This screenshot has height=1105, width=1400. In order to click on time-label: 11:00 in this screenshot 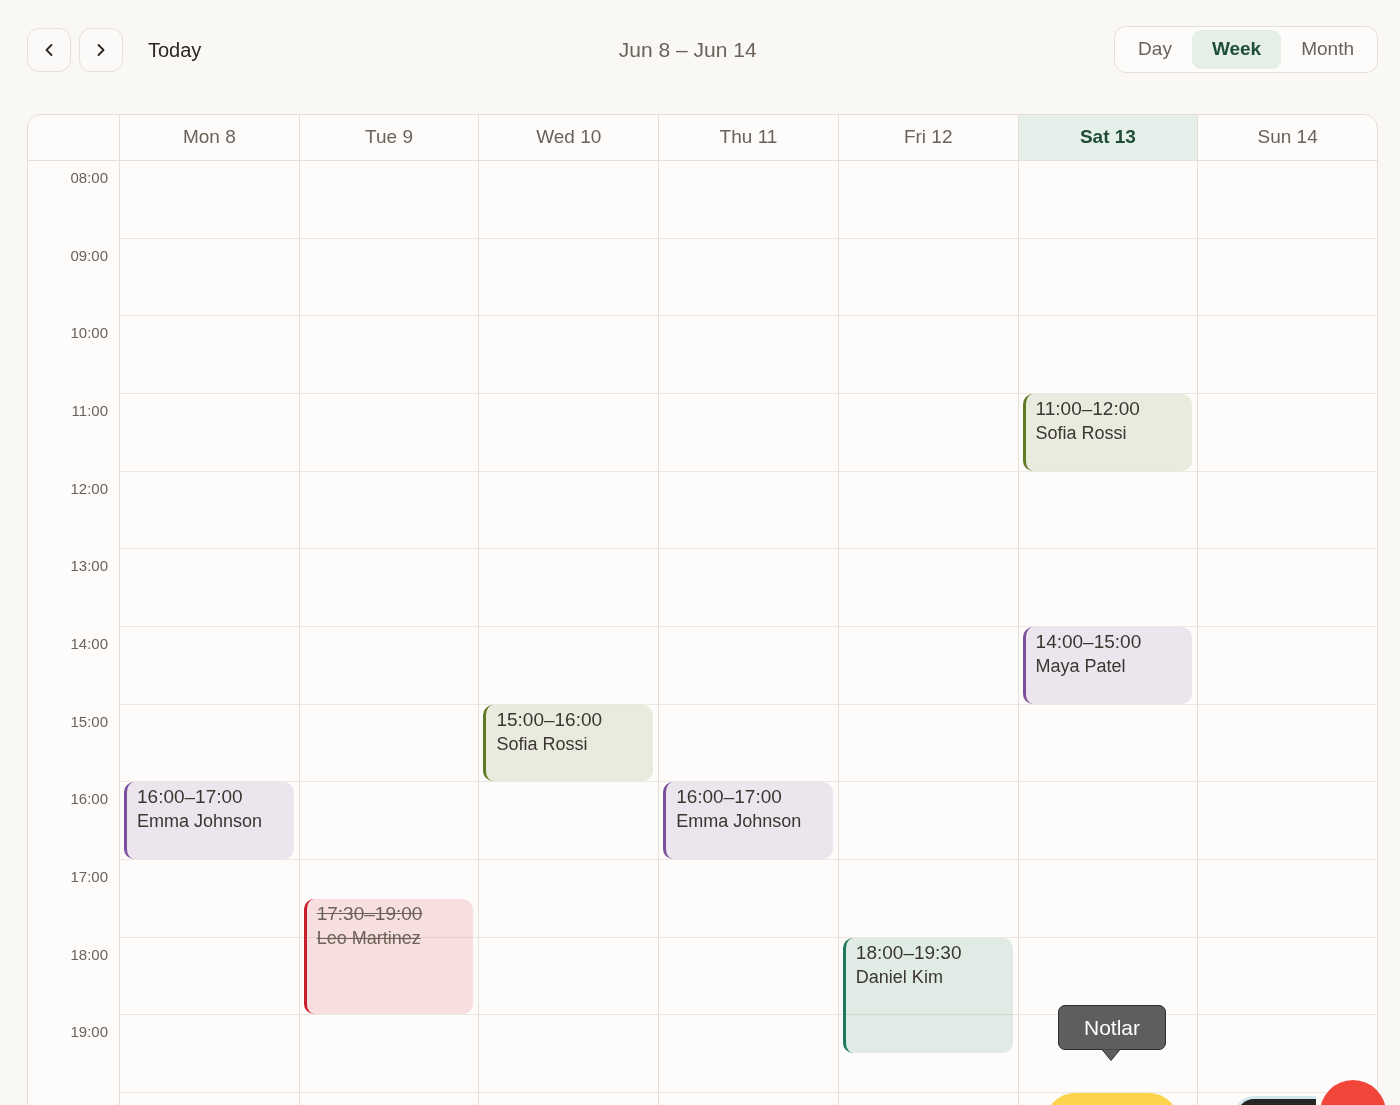, I will do `click(89, 410)`.